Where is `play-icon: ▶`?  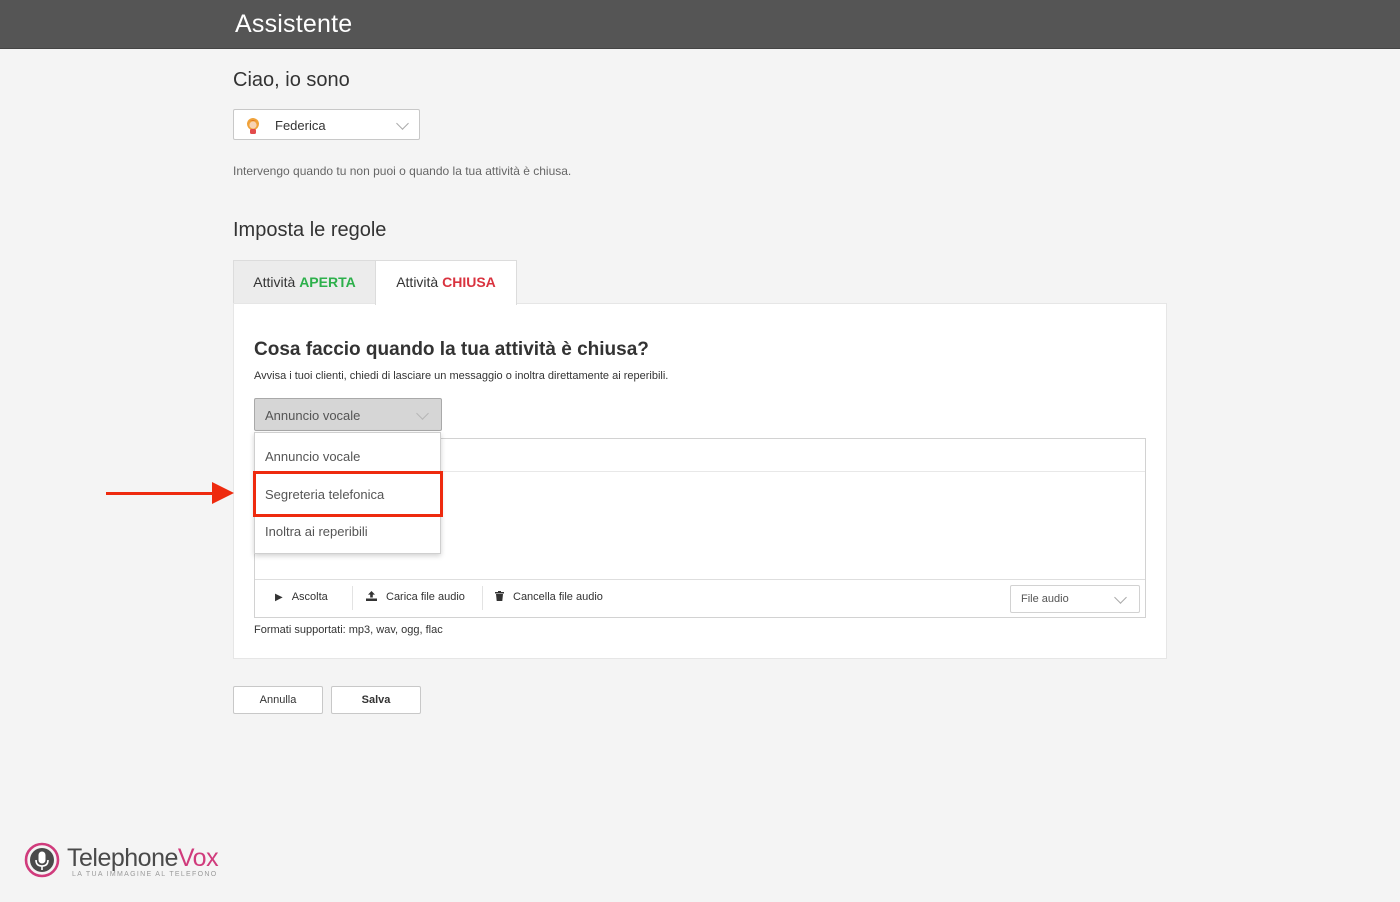
play-icon: ▶ is located at coordinates (279, 597).